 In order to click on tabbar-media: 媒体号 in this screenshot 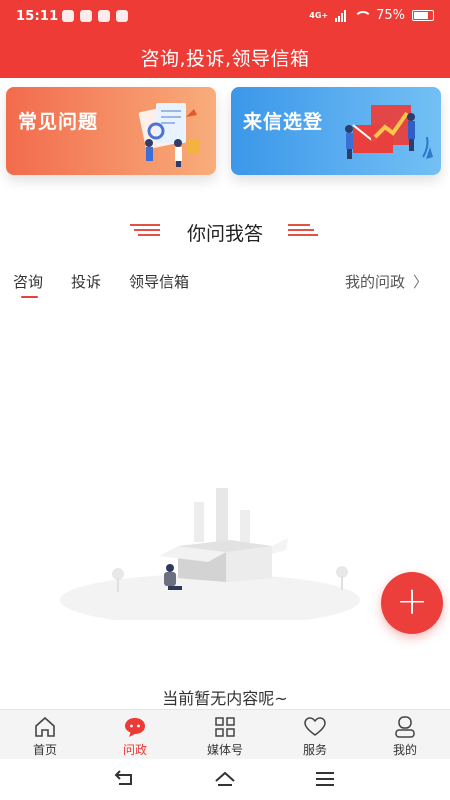, I will do `click(225, 735)`.